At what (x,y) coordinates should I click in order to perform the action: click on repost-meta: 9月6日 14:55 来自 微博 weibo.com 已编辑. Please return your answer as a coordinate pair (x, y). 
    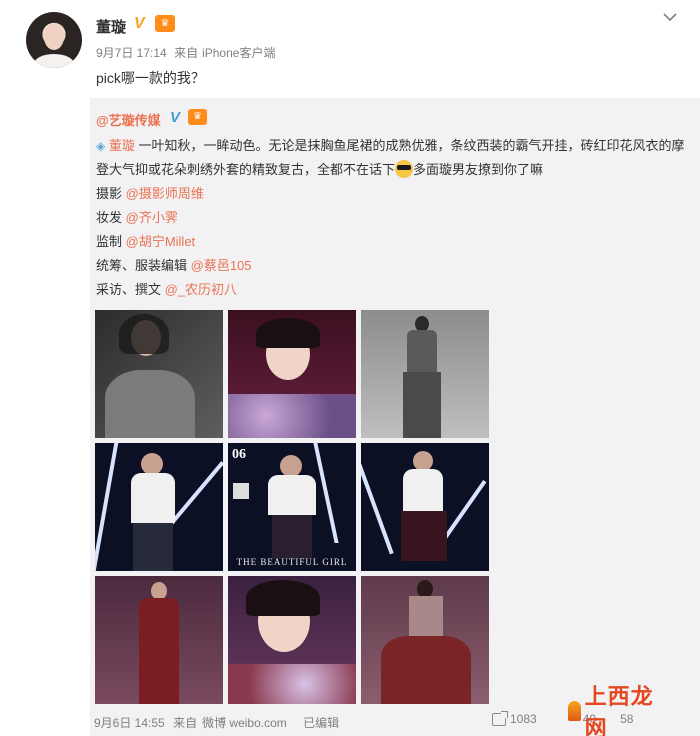
    Looking at the image, I should click on (219, 722).